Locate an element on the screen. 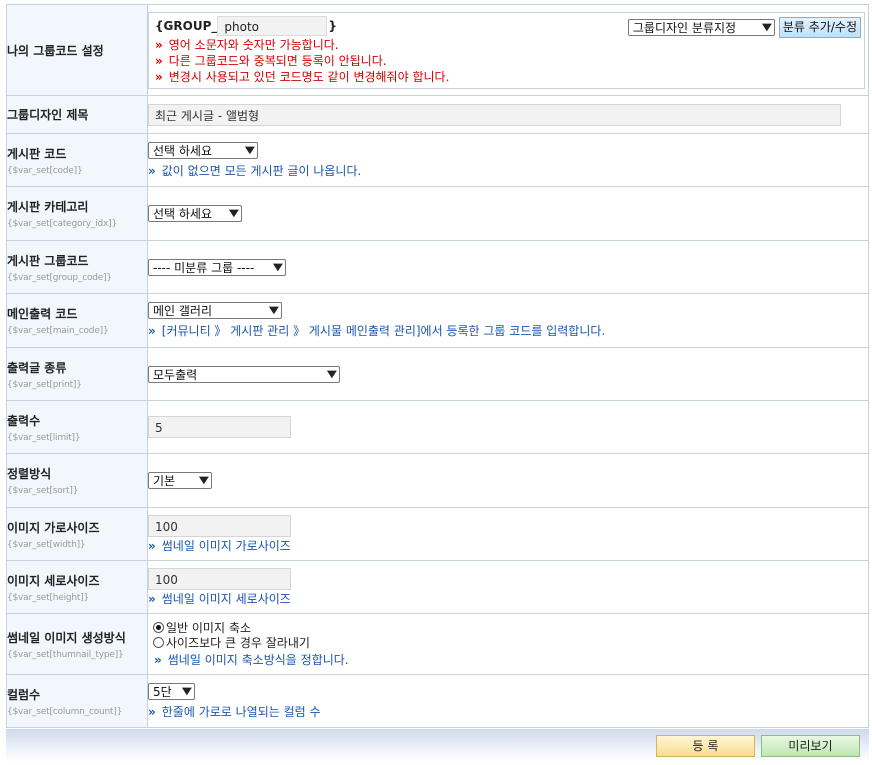 Image resolution: width=872 pixels, height=765 pixels. title-label: 그룹디자인 제목 is located at coordinates (77, 114).